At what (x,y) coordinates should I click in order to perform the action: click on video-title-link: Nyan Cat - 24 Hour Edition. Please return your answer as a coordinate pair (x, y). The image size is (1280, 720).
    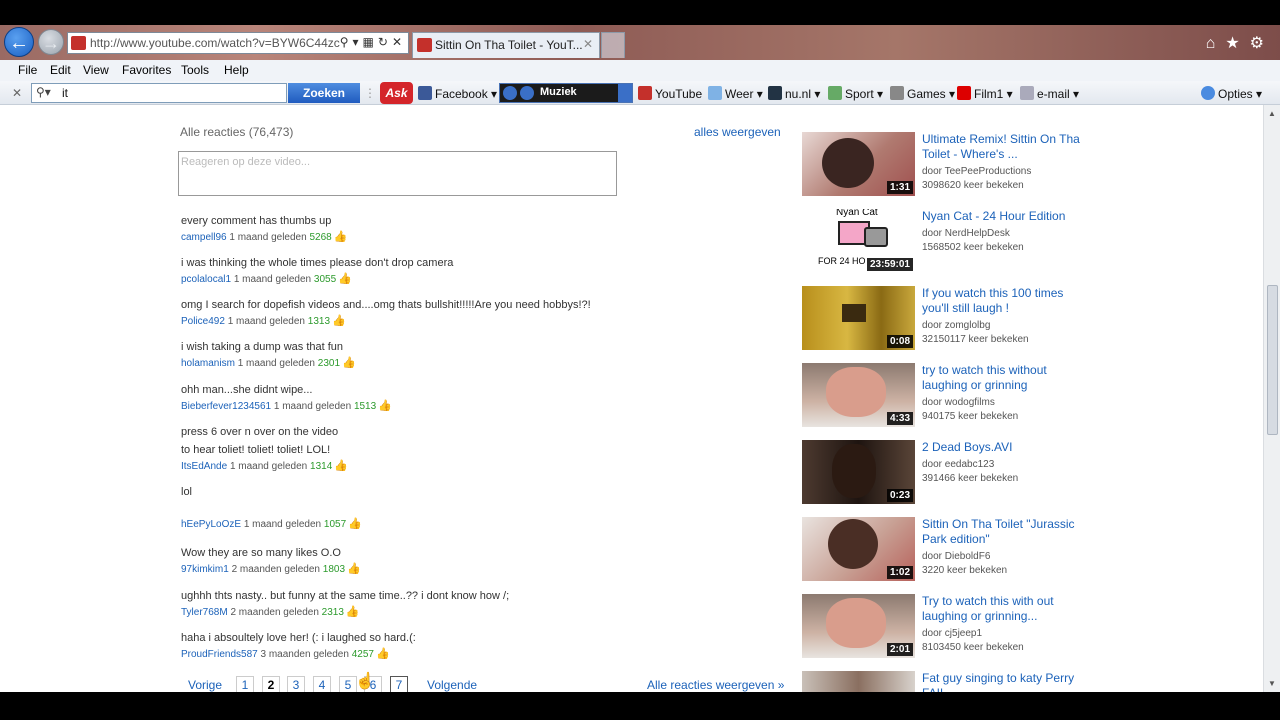
    Looking at the image, I should click on (1004, 216).